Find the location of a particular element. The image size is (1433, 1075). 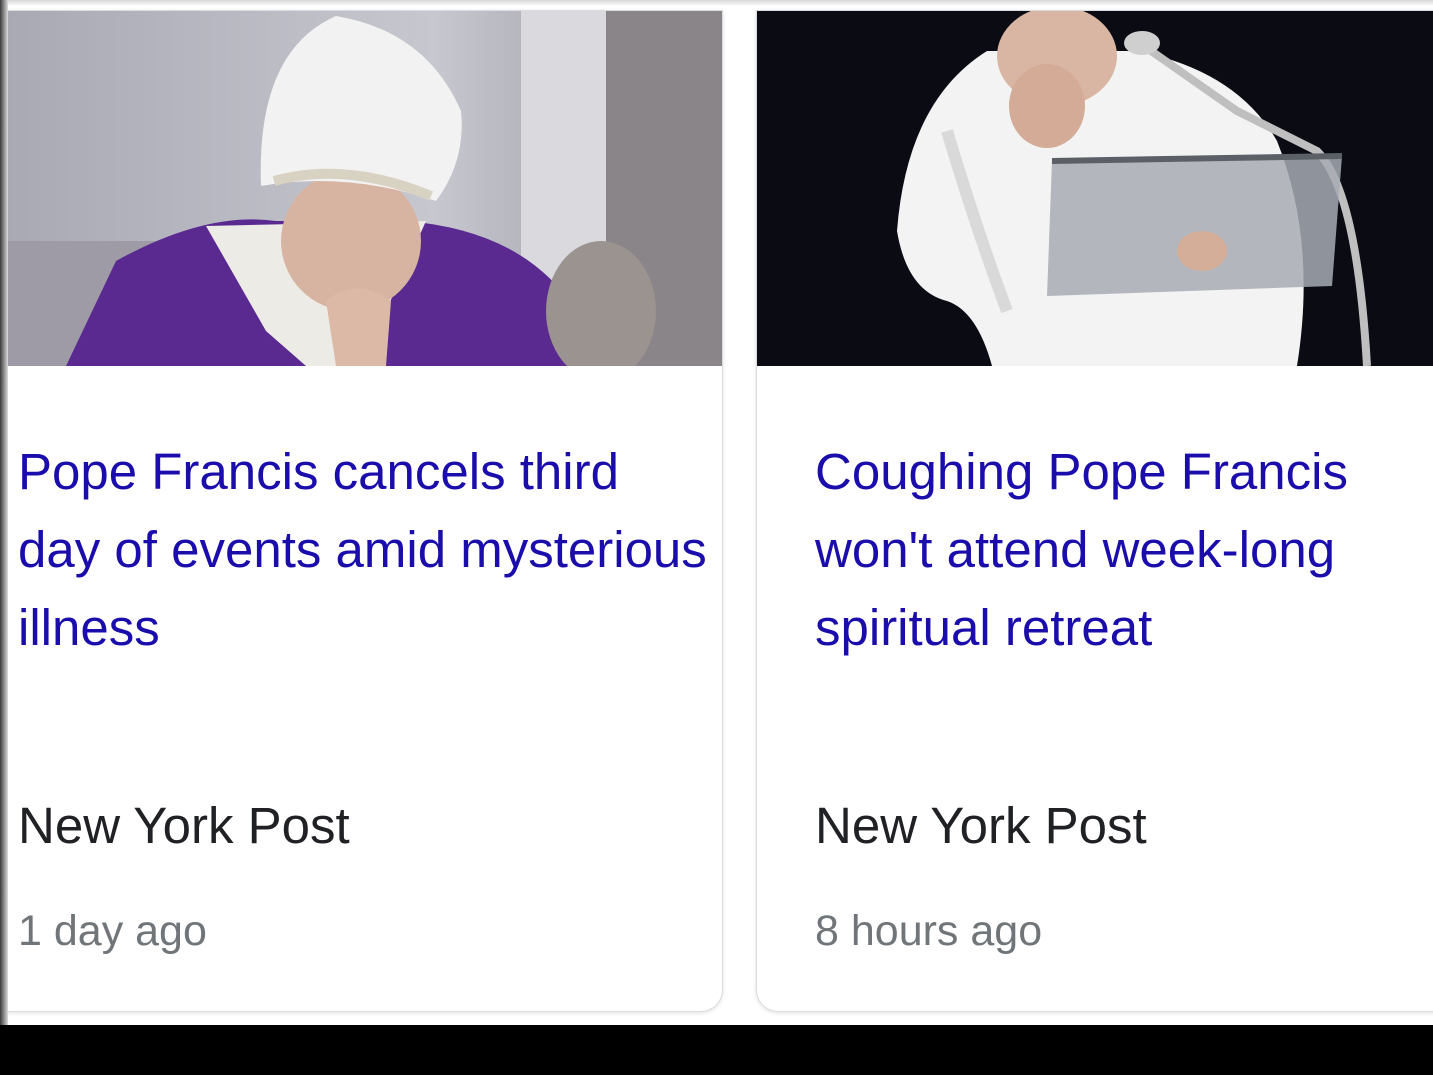

news-card-1-source: New York Post is located at coordinates (184, 825).